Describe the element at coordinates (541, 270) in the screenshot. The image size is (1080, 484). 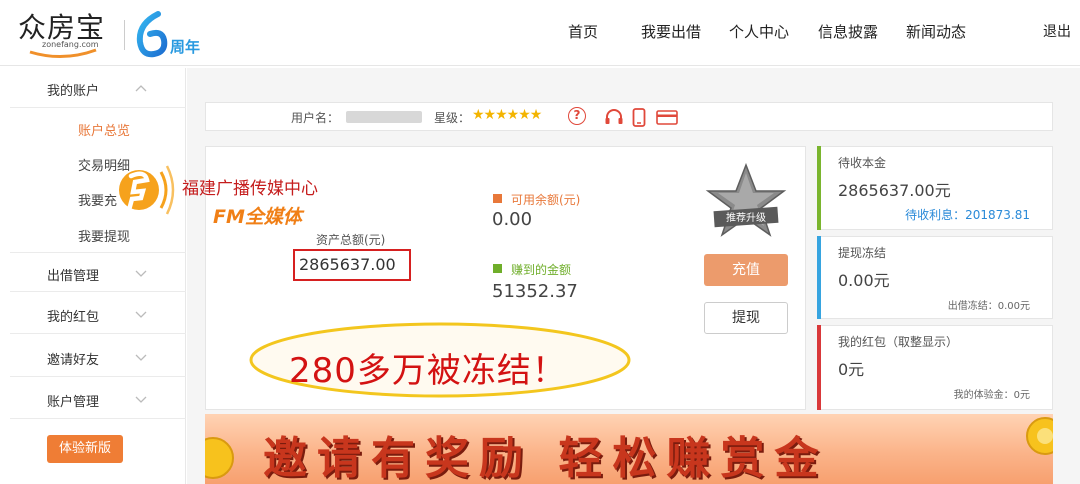
I see `earned-amount-label: 赚到的金额` at that location.